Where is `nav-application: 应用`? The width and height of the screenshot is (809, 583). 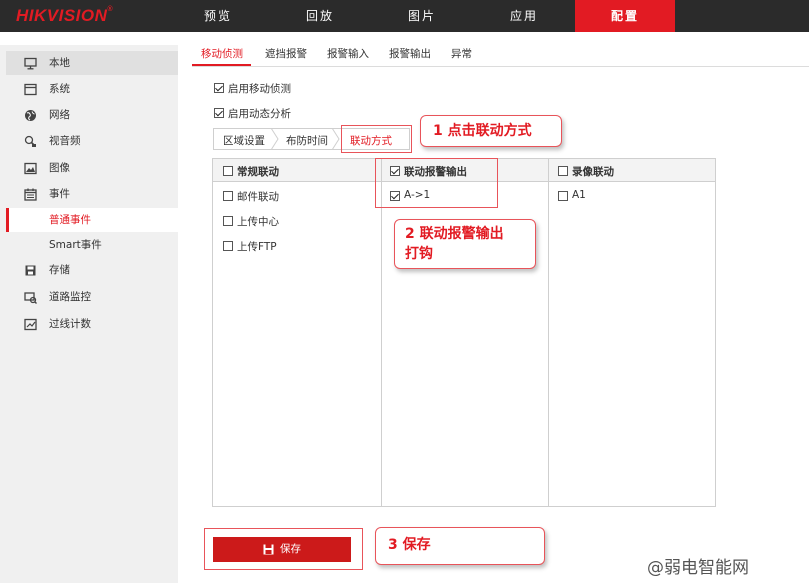
nav-application: 应用 is located at coordinates (524, 16).